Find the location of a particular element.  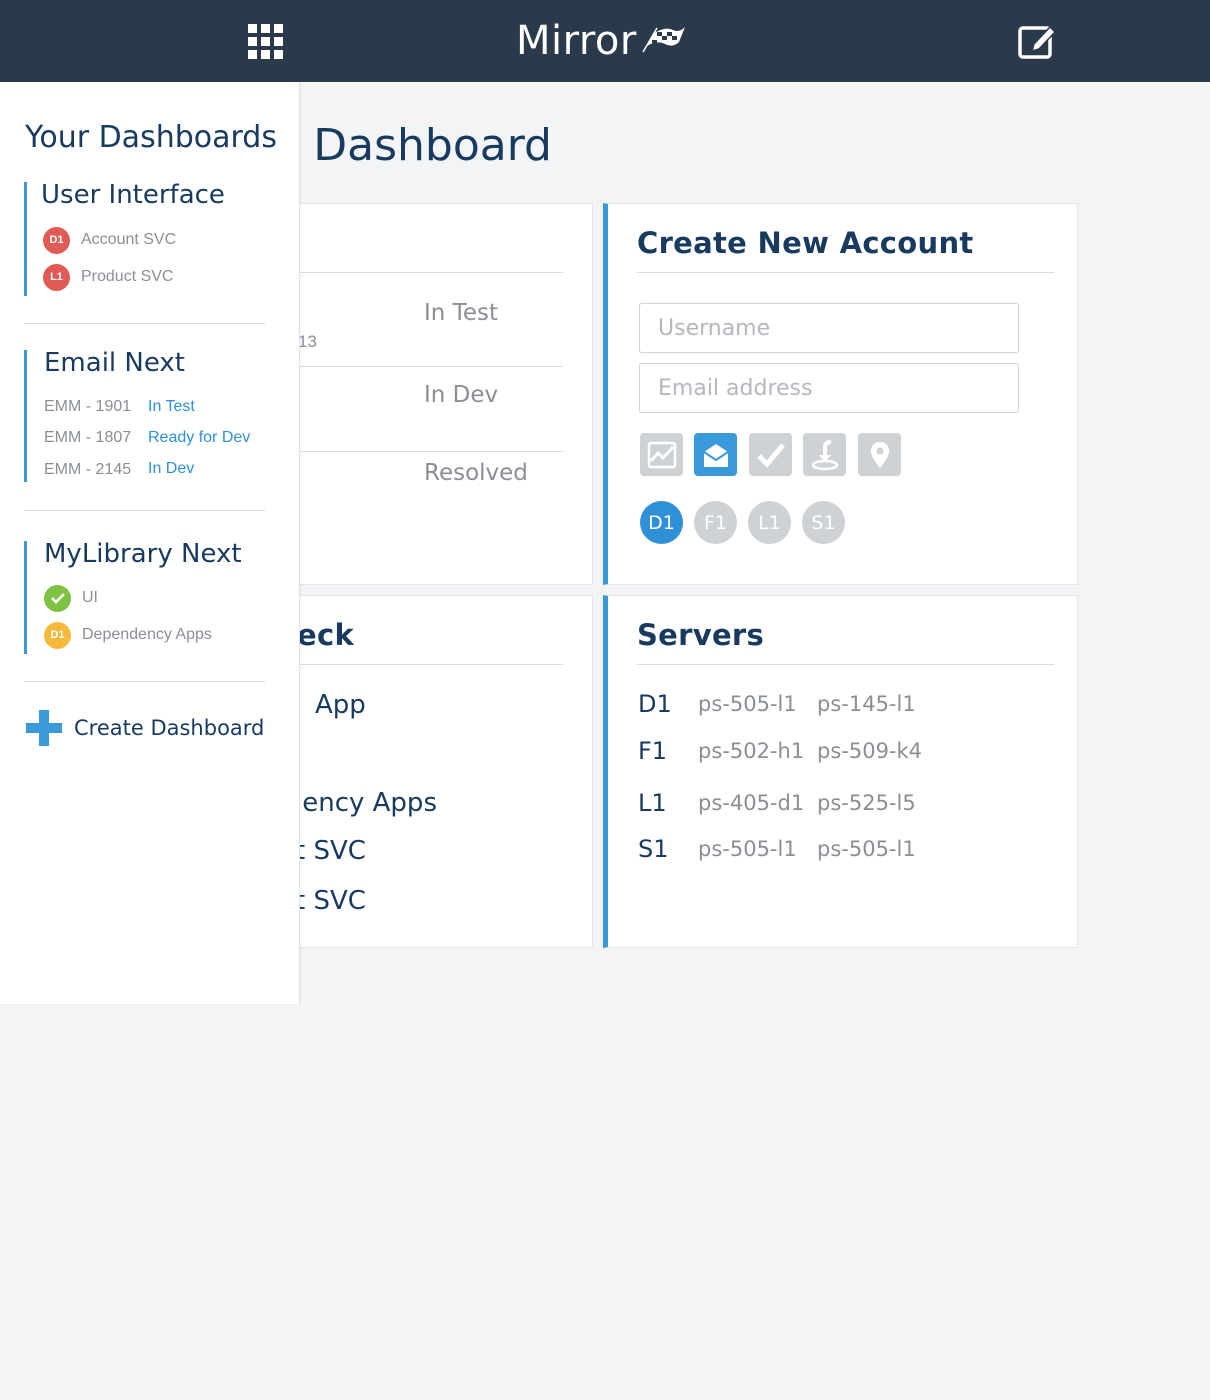

apps-grid-icon is located at coordinates (266, 42).